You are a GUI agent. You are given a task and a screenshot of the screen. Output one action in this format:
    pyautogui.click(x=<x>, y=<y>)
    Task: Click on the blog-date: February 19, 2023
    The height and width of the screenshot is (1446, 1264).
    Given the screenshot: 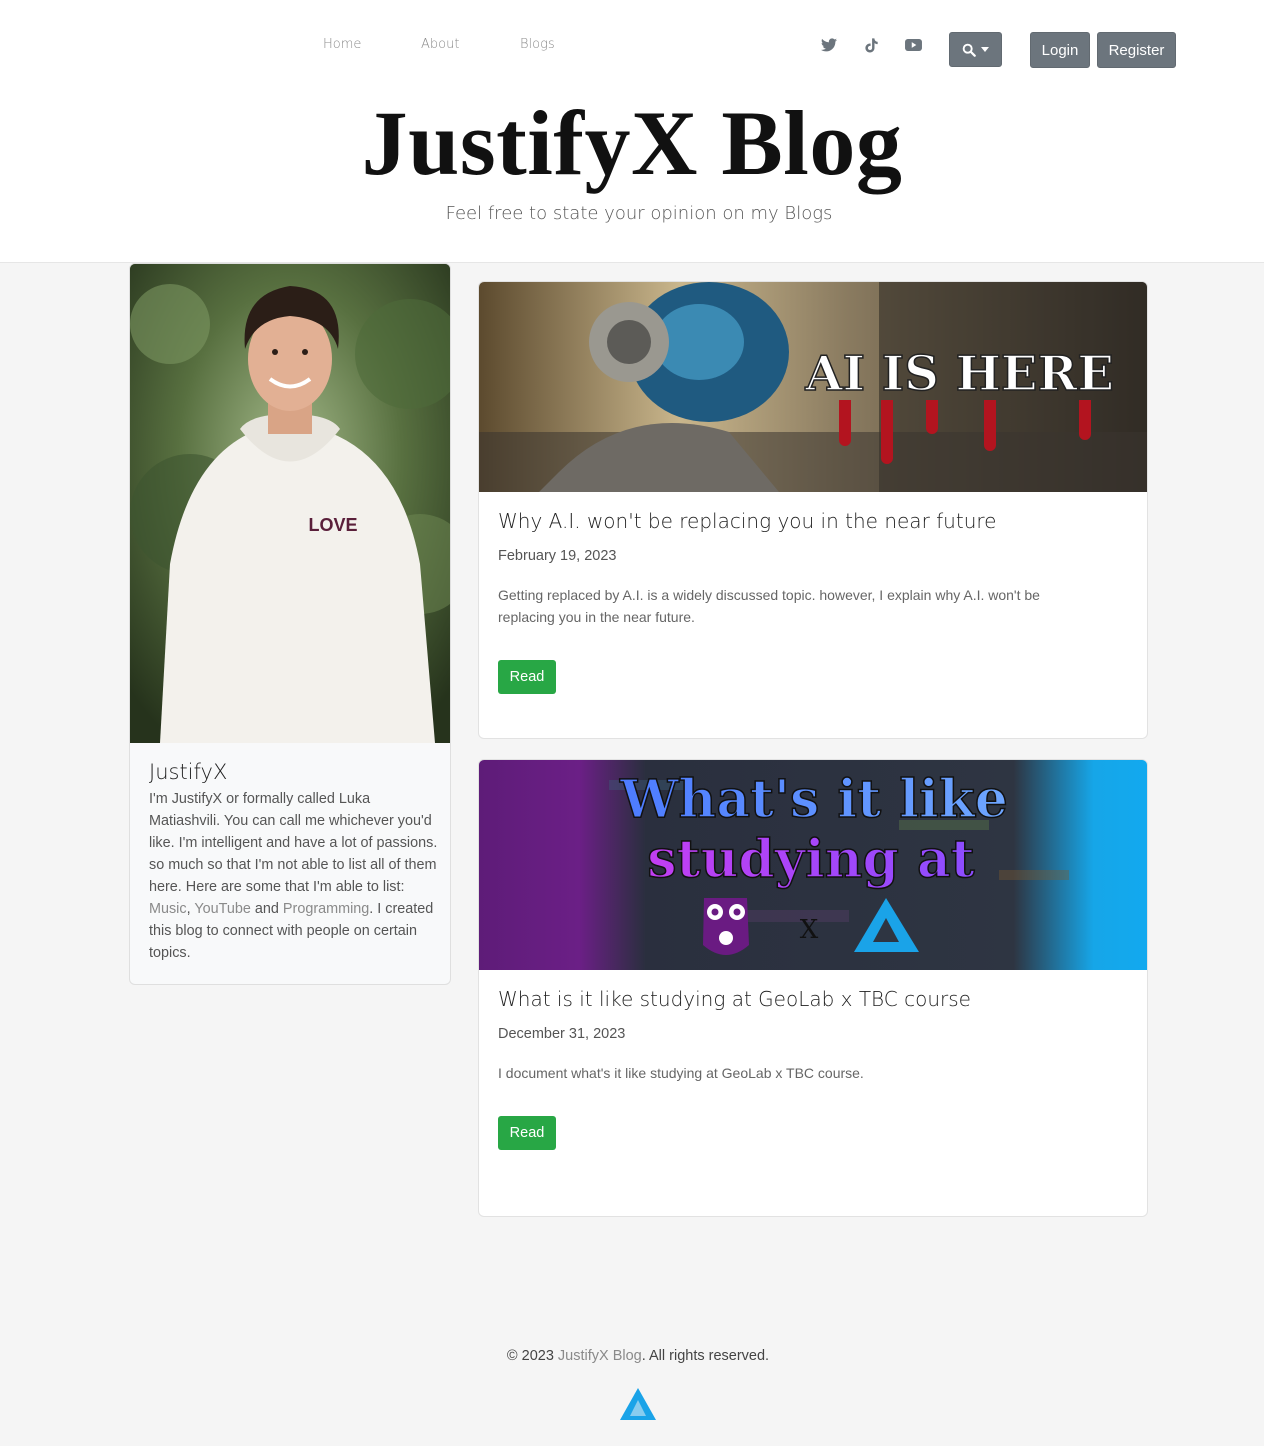 What is the action you would take?
    pyautogui.click(x=557, y=556)
    